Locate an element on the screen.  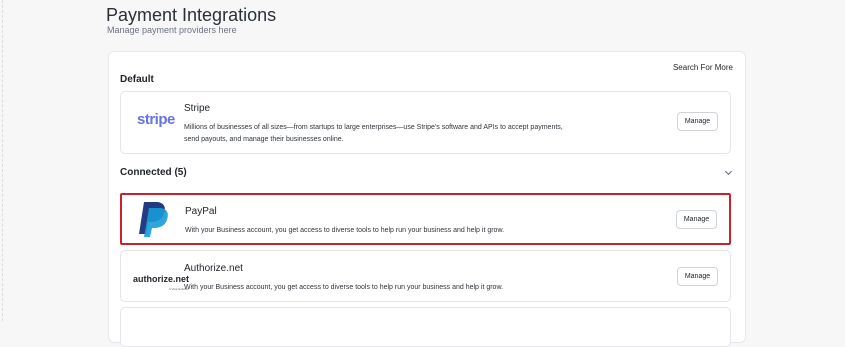
authorize-net-logo-subtext: A Visa Solution is located at coordinates (179, 289).